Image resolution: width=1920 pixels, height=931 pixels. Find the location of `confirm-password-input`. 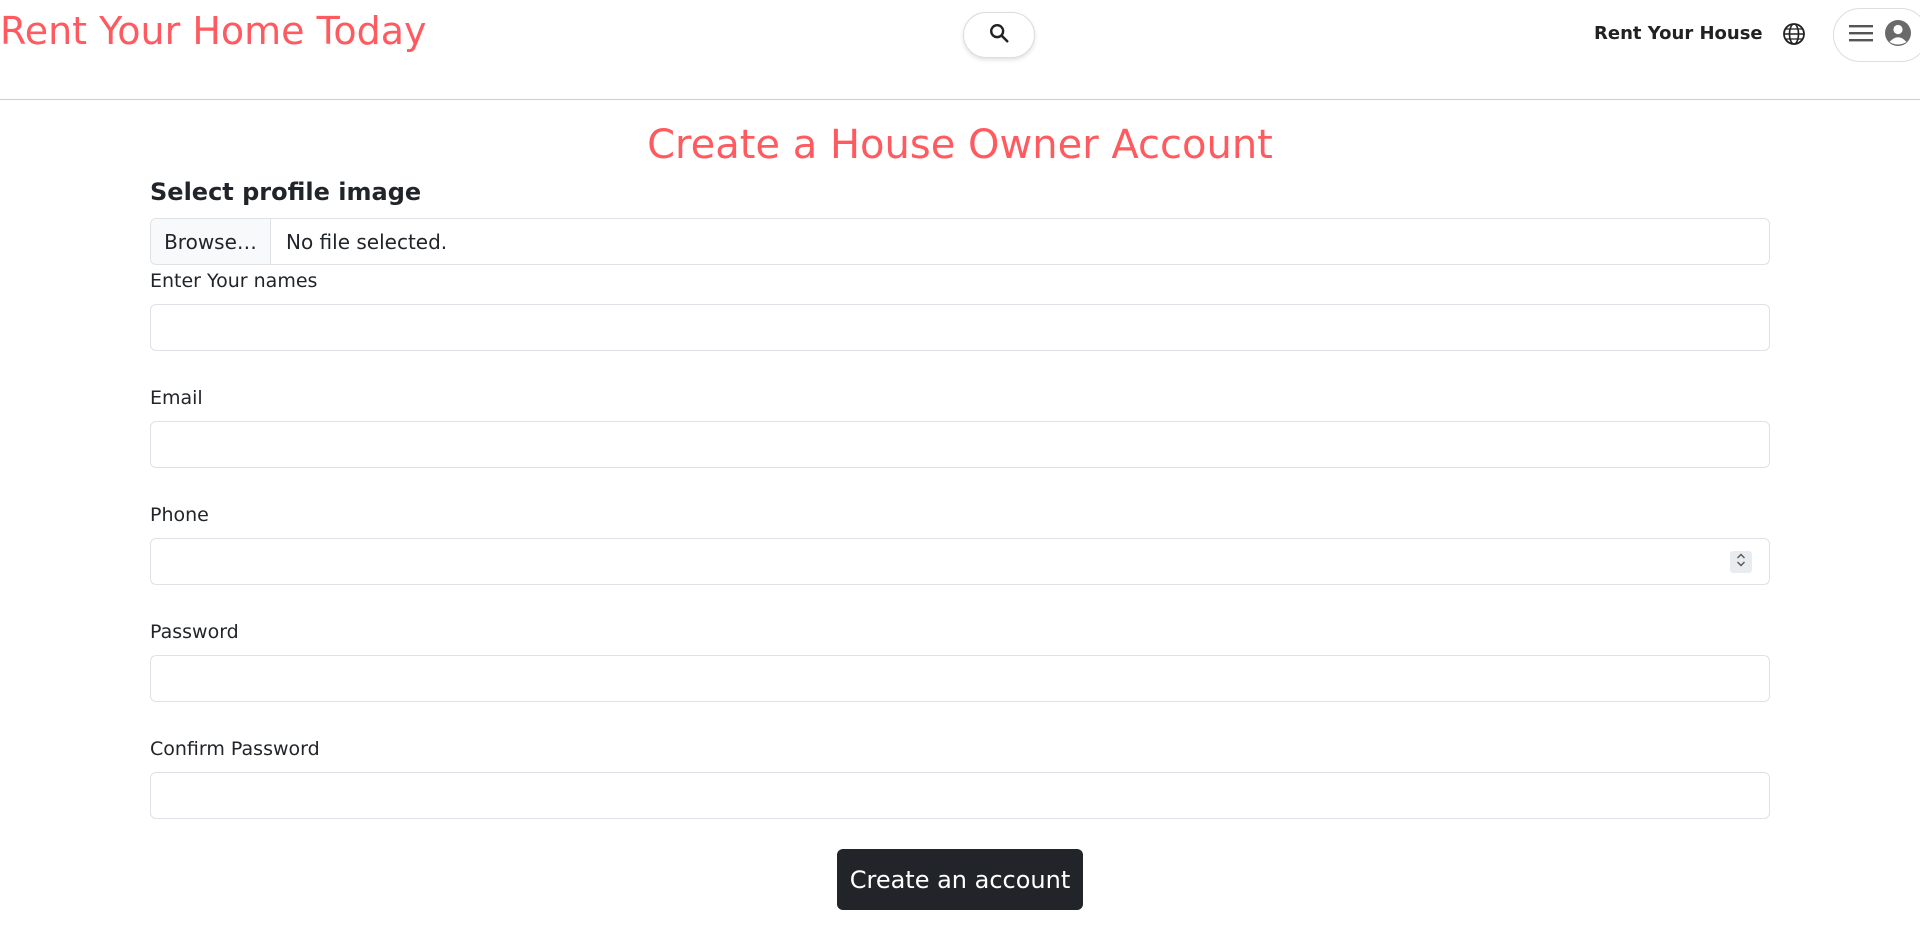

confirm-password-input is located at coordinates (960, 795).